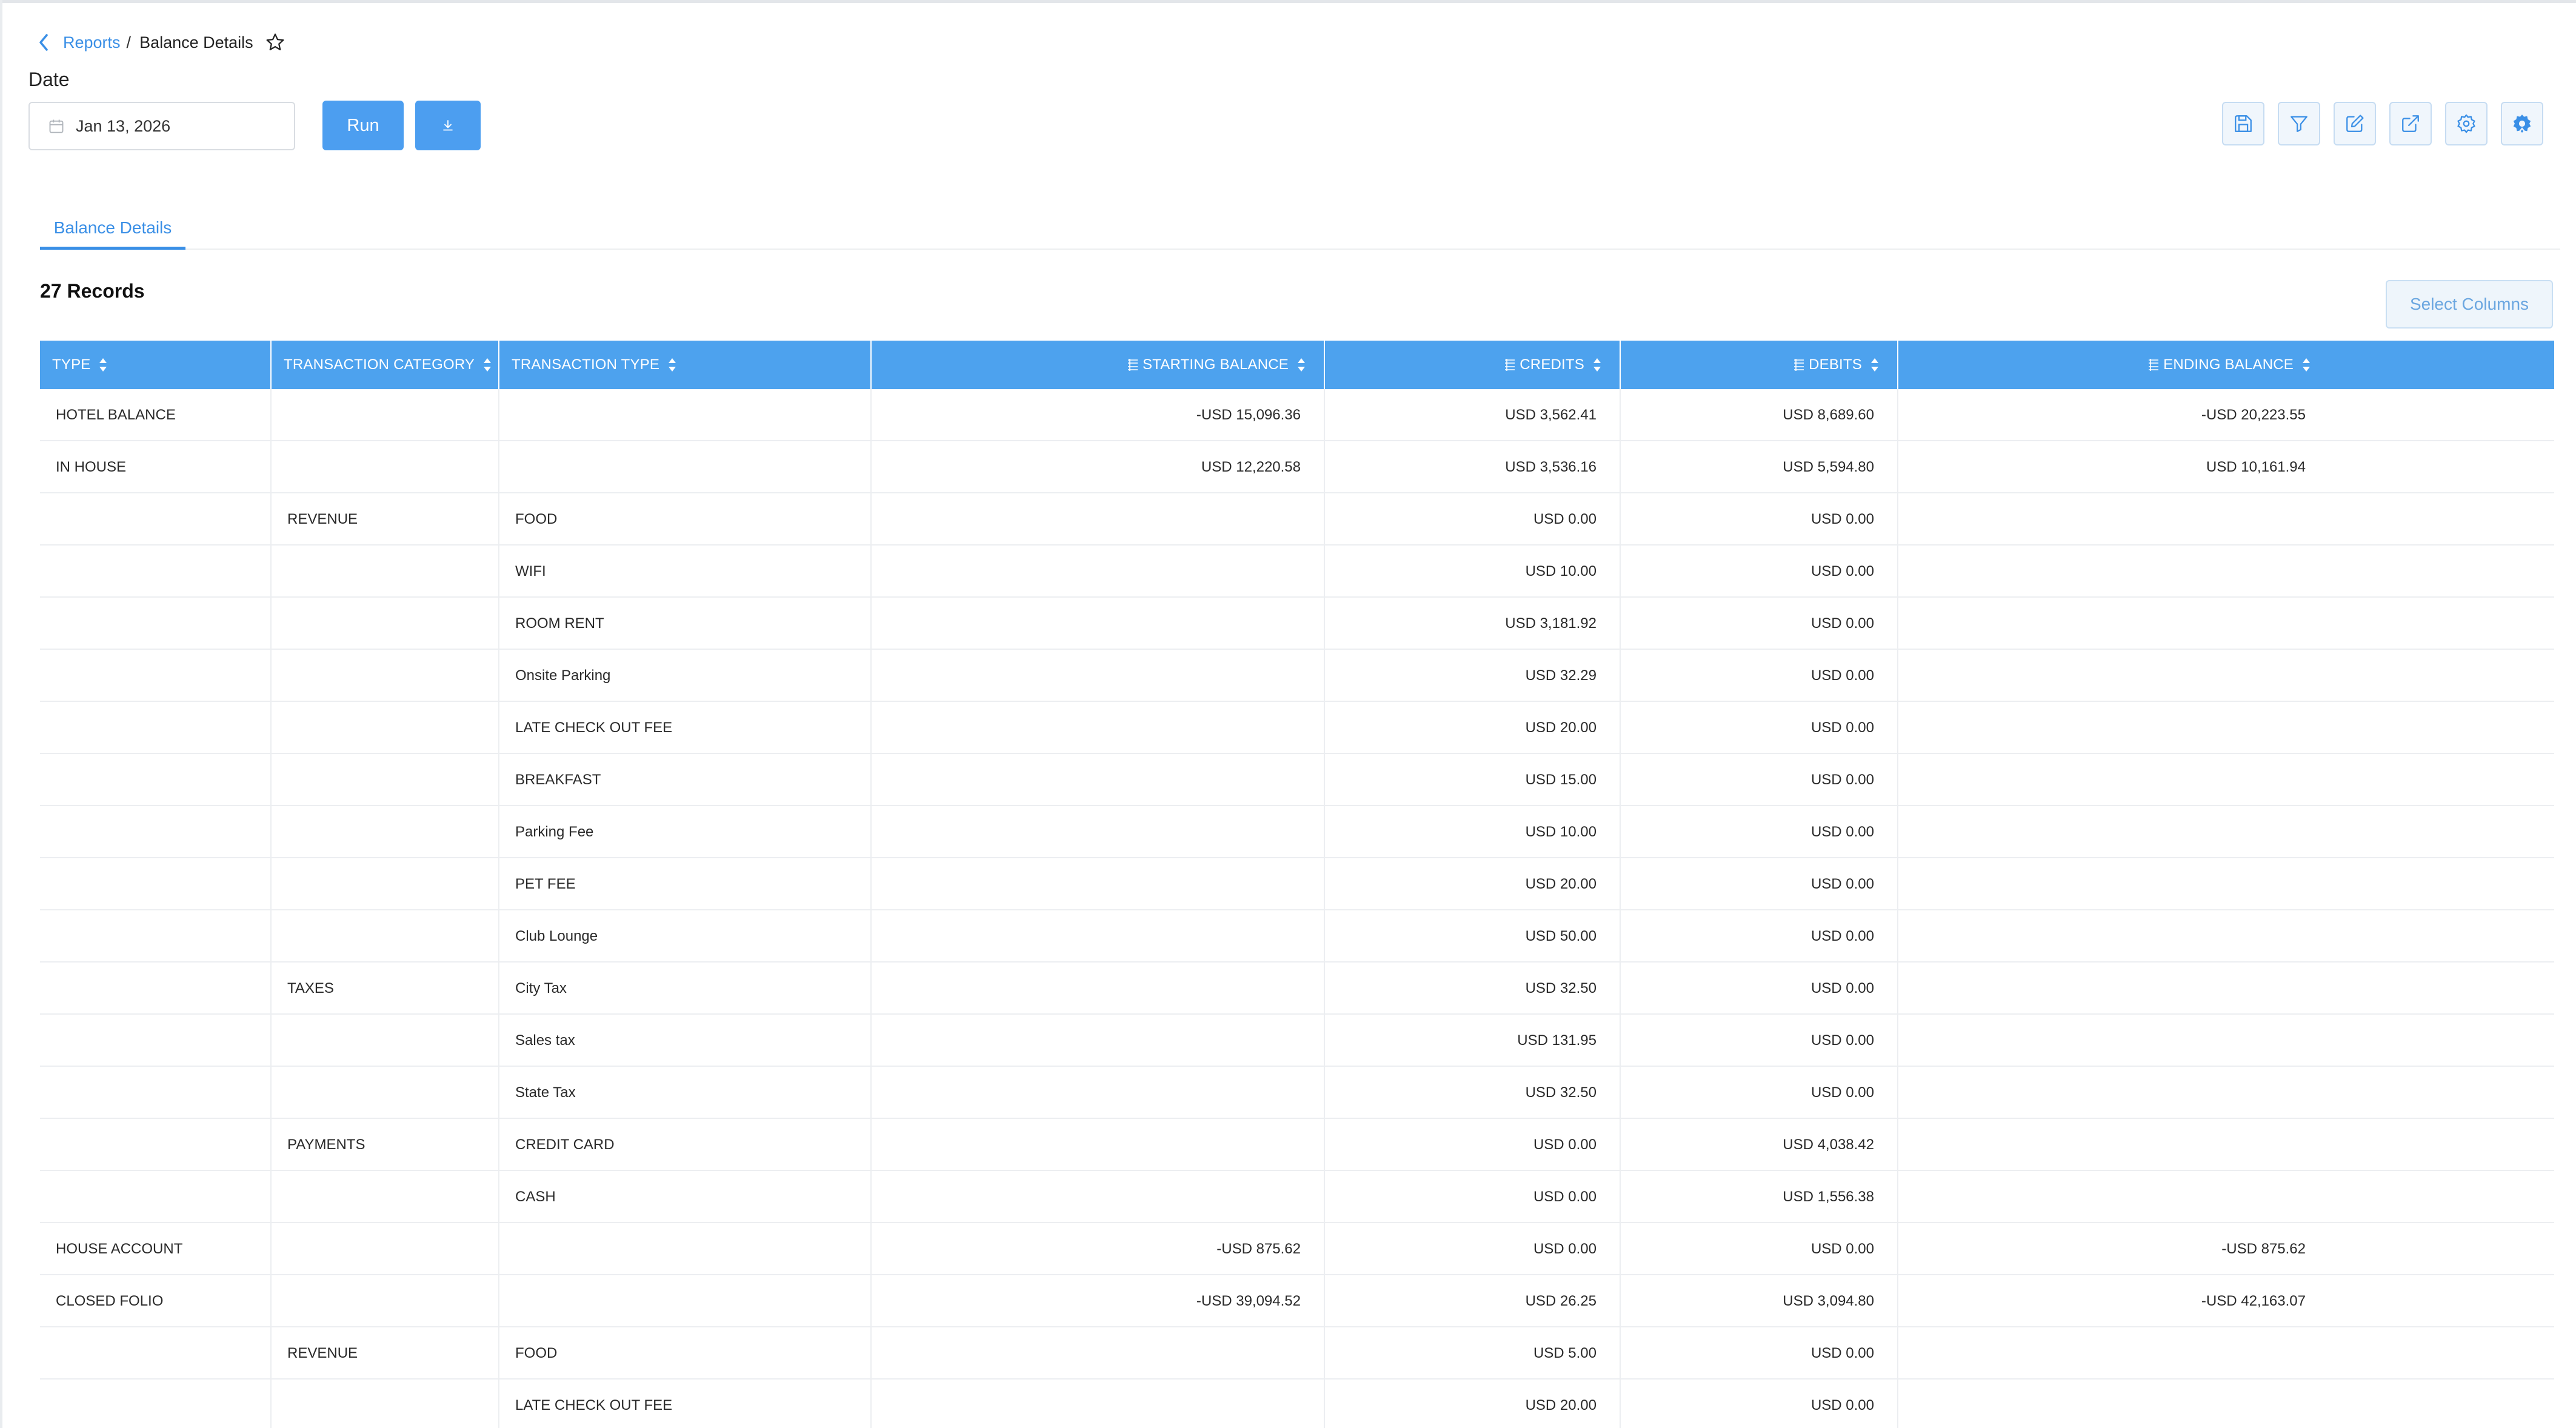 The width and height of the screenshot is (2576, 1428). What do you see at coordinates (685, 780) in the screenshot?
I see `cell-transaction-type: BREAKFAST` at bounding box center [685, 780].